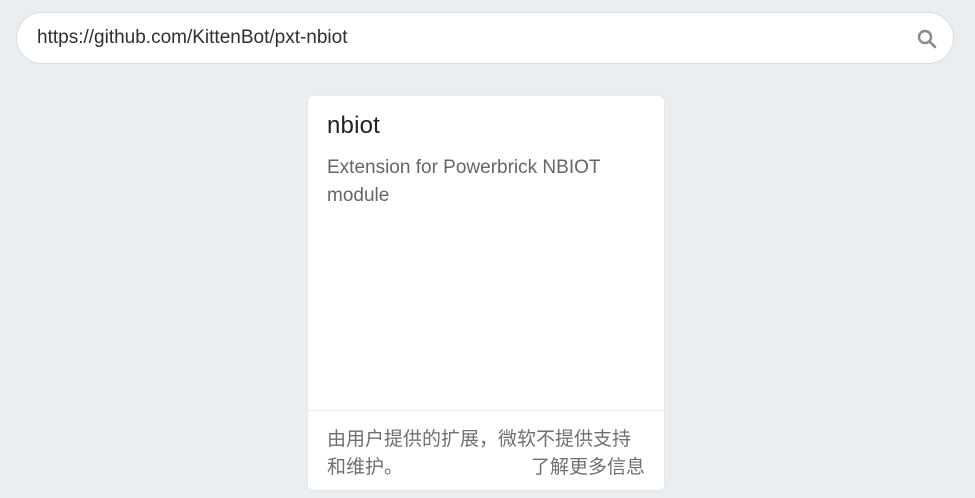 The height and width of the screenshot is (498, 975). I want to click on search-icon, so click(927, 39).